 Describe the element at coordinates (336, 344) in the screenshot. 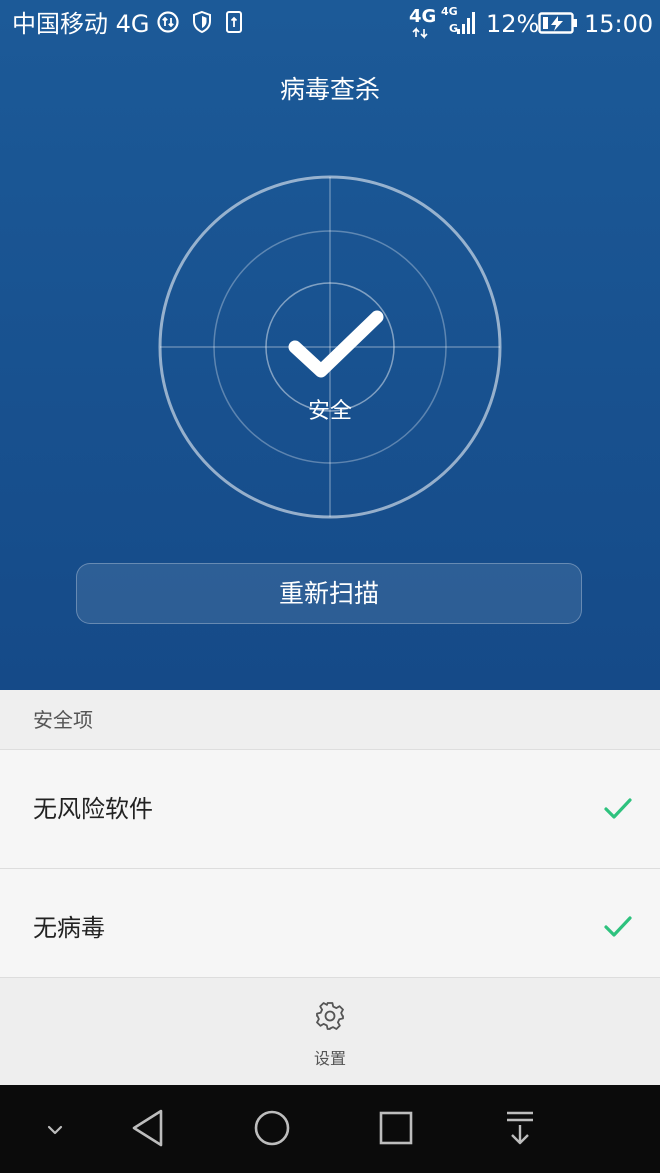

I see `safe-check-icon` at that location.